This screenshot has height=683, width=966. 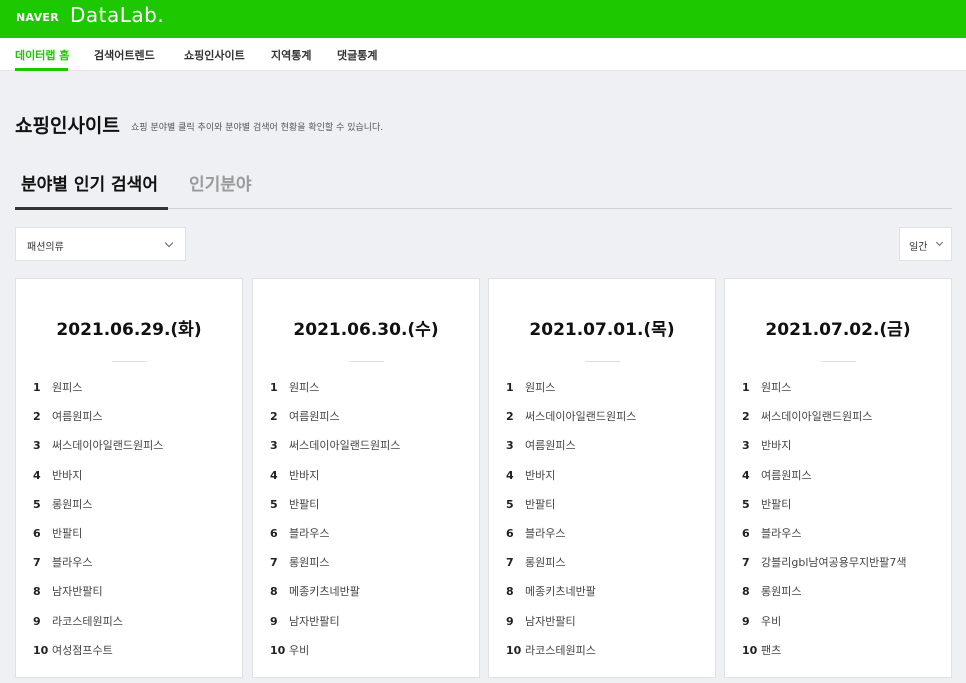 What do you see at coordinates (838, 330) in the screenshot?
I see `card-date: 2021.07.02.(금)` at bounding box center [838, 330].